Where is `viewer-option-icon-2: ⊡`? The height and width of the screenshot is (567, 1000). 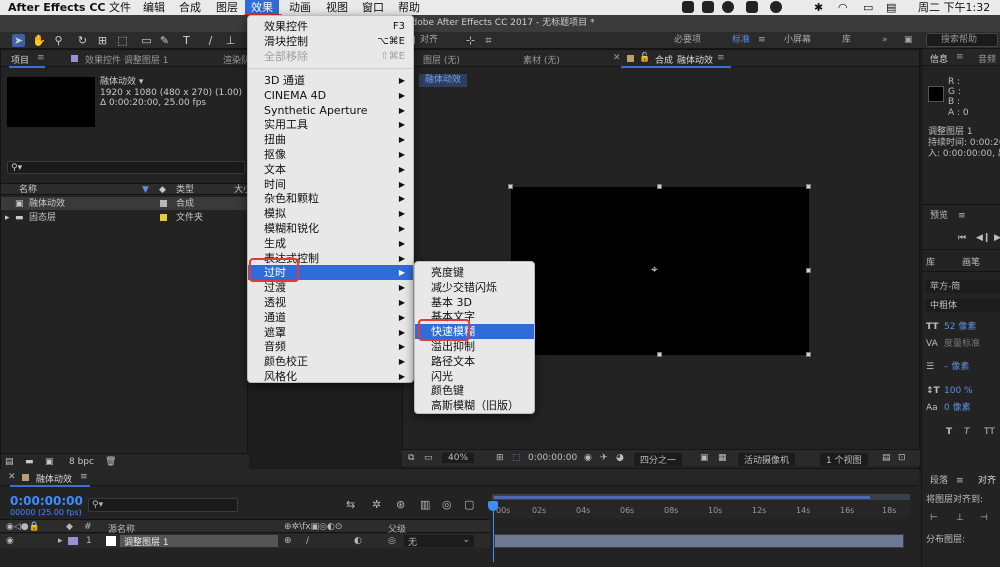
viewer-option-icon-2: ⊡ is located at coordinates (902, 458).